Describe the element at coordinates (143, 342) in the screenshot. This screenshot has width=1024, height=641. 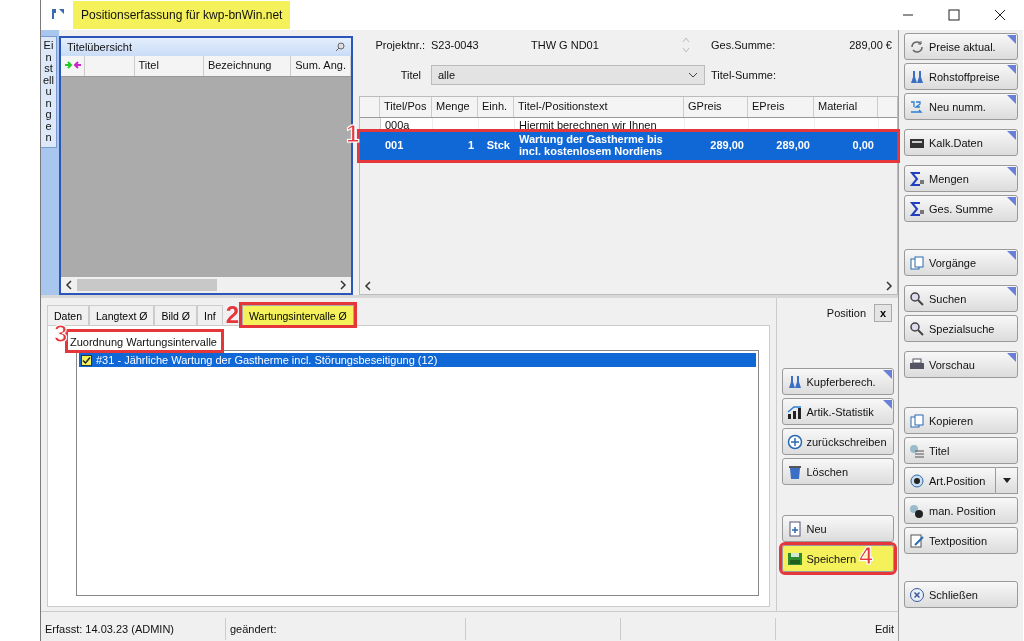
I see `group-title: Zuordnung Wartungsintervalle` at that location.